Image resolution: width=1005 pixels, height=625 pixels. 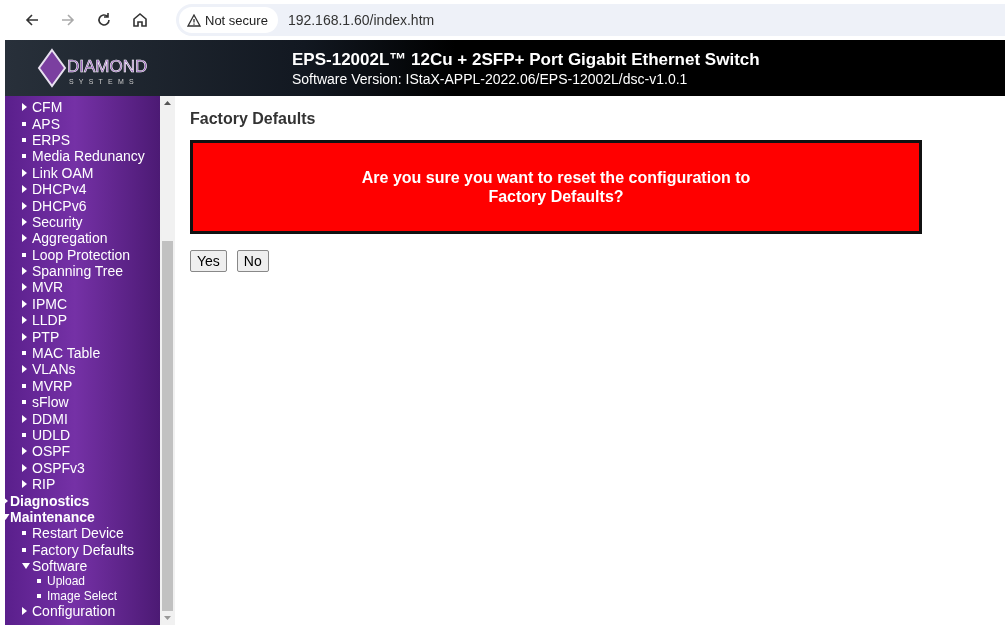 I want to click on menu-item: MAC Table, so click(x=66, y=353).